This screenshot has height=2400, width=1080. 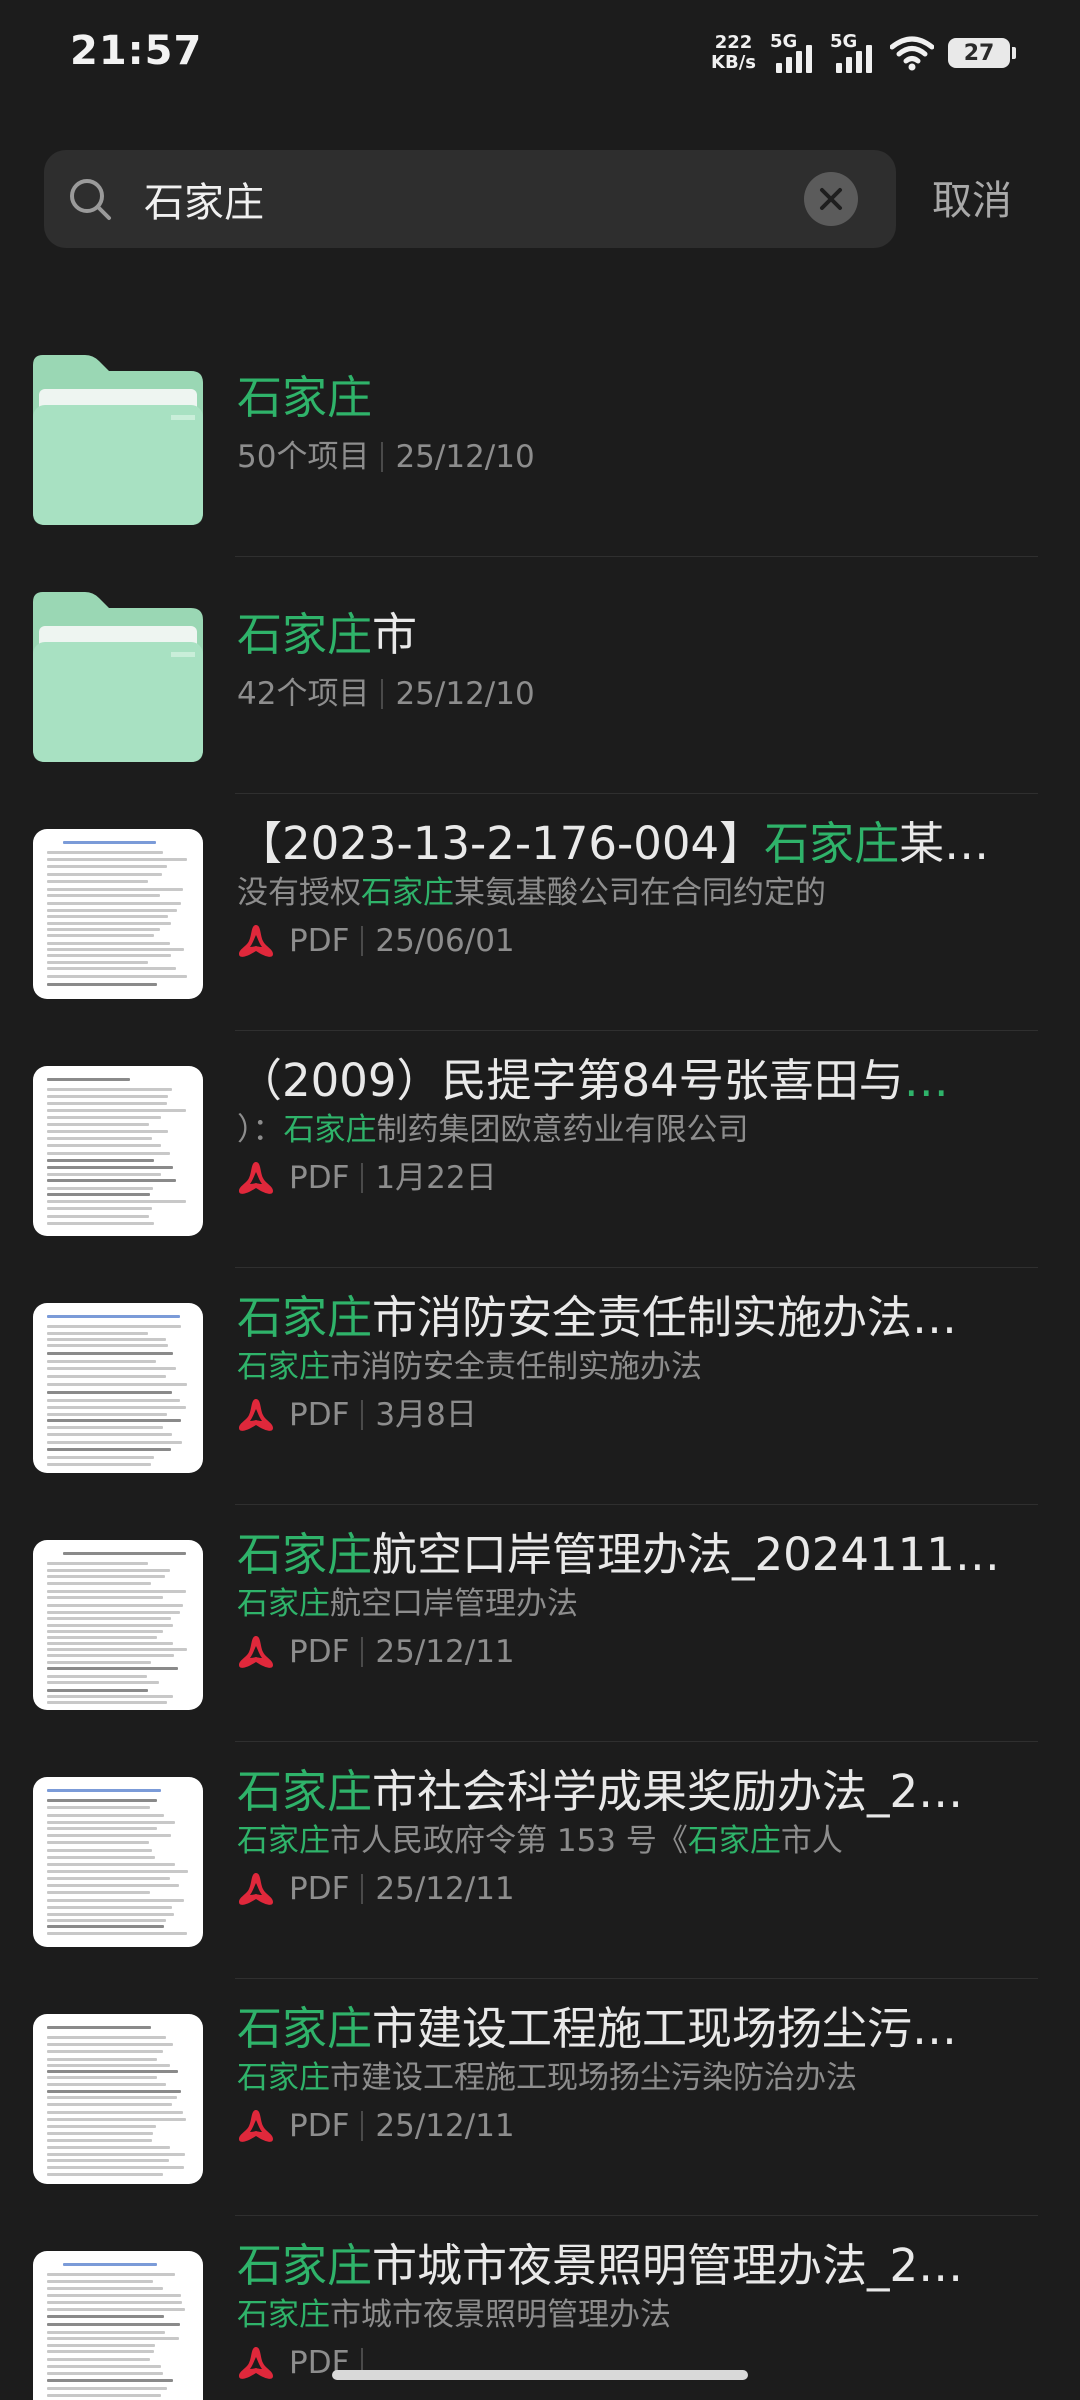 I want to click on network-speed: 222 KB/s, so click(x=733, y=53).